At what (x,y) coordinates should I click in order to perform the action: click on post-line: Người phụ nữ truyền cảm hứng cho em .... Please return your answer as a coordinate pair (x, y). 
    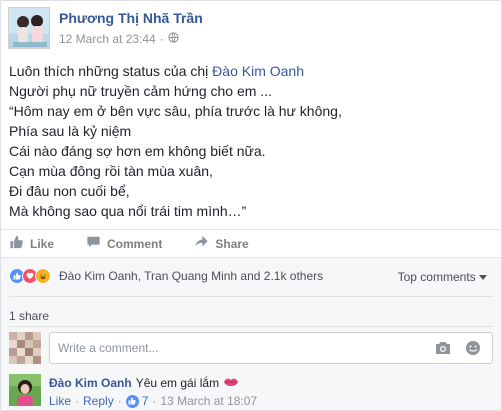
    Looking at the image, I should click on (140, 91).